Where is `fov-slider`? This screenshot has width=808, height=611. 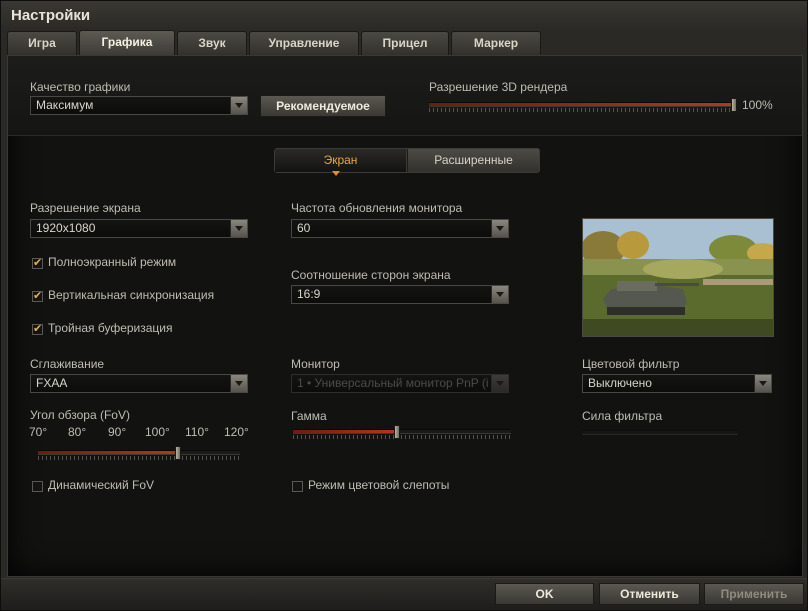 fov-slider is located at coordinates (139, 453).